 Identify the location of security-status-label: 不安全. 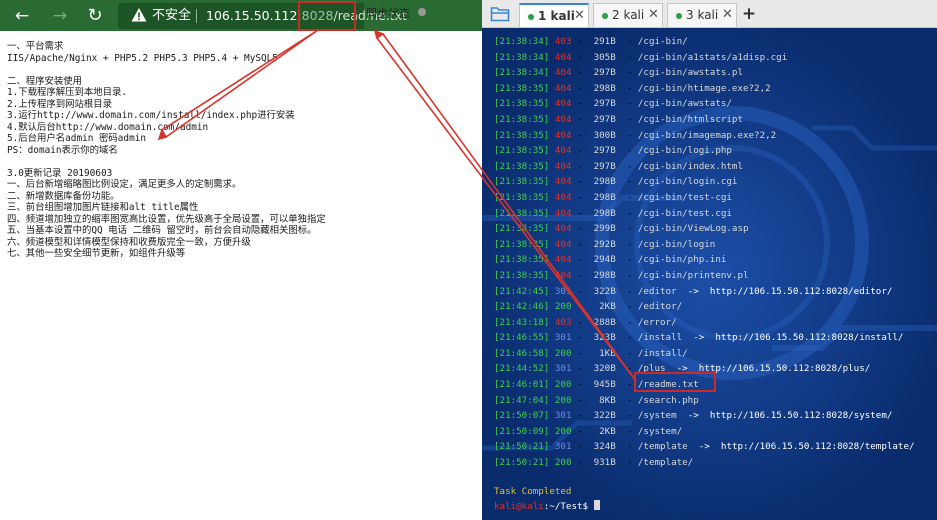
(171, 16).